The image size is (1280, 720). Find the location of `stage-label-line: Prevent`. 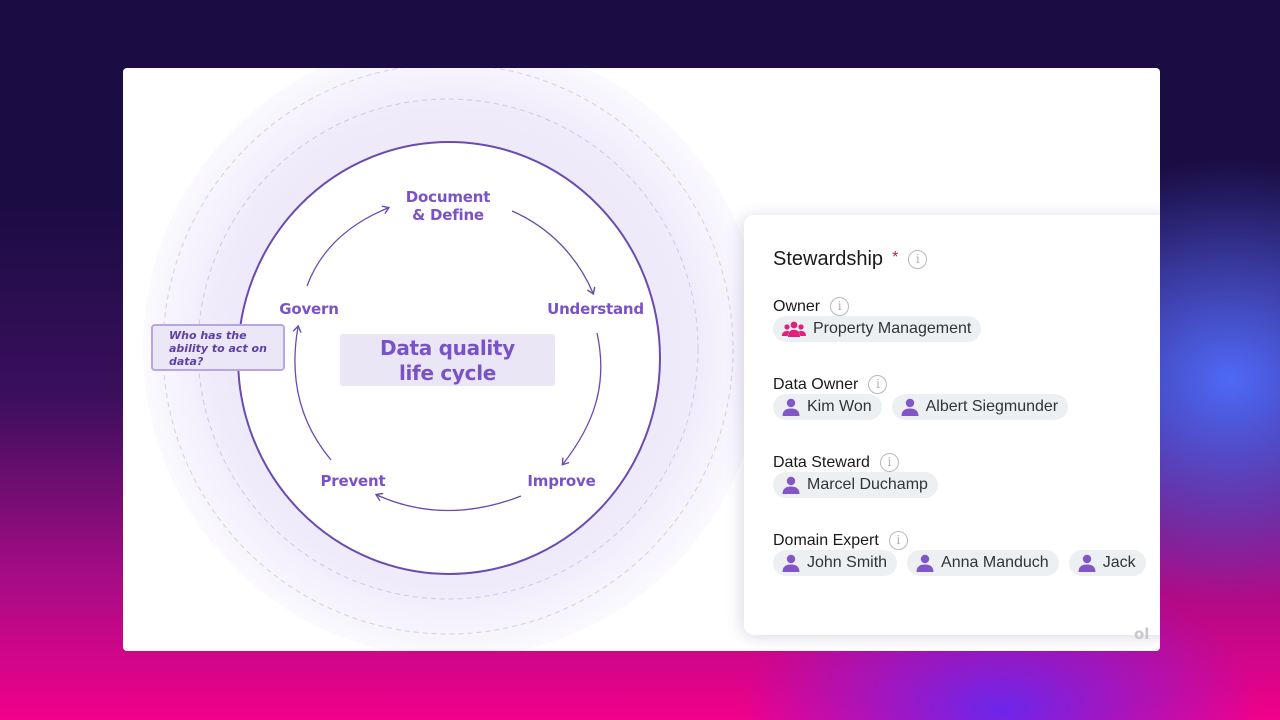

stage-label-line: Prevent is located at coordinates (353, 481).